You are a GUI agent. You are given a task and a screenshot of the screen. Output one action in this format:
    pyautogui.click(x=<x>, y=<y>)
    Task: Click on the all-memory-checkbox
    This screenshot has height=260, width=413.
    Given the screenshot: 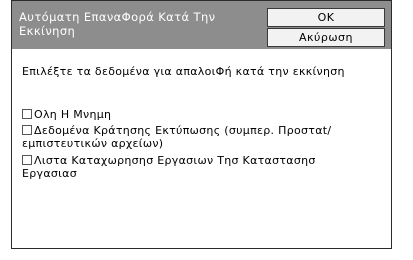 What is the action you would take?
    pyautogui.click(x=27, y=114)
    